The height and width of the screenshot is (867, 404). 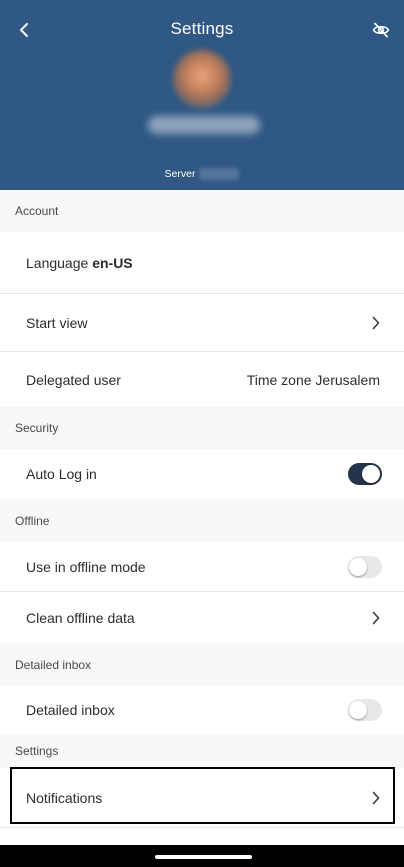 What do you see at coordinates (73, 379) in the screenshot?
I see `delegated-user-label: Delegated user` at bounding box center [73, 379].